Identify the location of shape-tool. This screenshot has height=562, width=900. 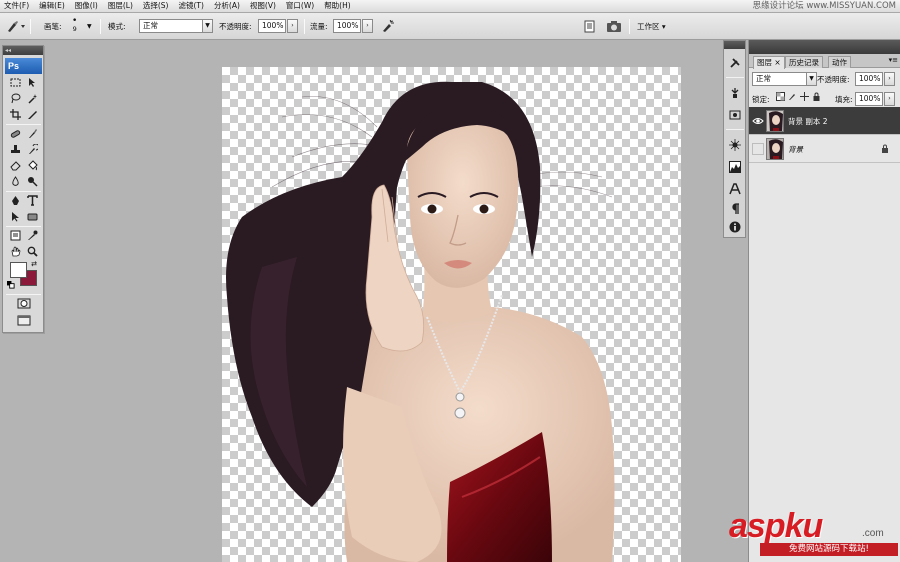
(32, 216).